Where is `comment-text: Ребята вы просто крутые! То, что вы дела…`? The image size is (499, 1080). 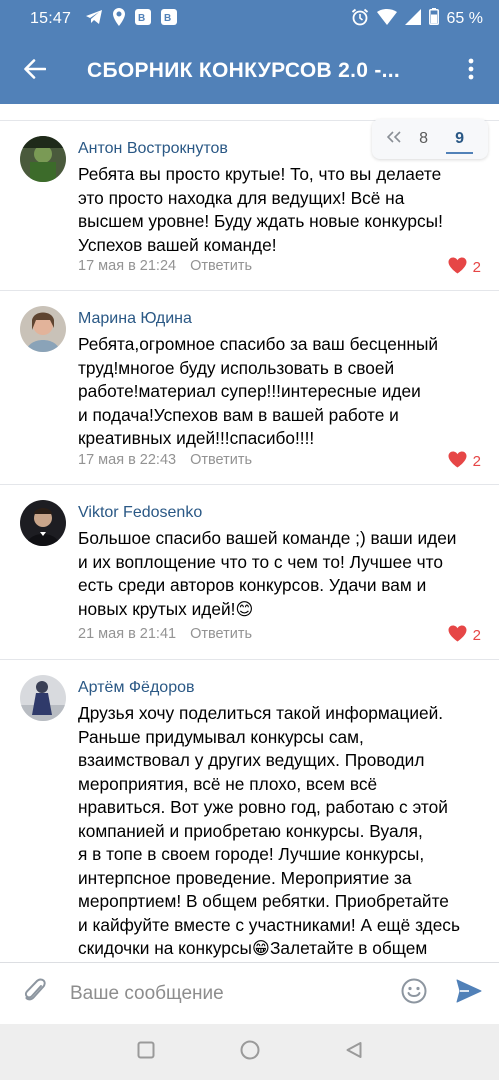 comment-text: Ребята вы просто крутые! То, что вы дела… is located at coordinates (280, 210).